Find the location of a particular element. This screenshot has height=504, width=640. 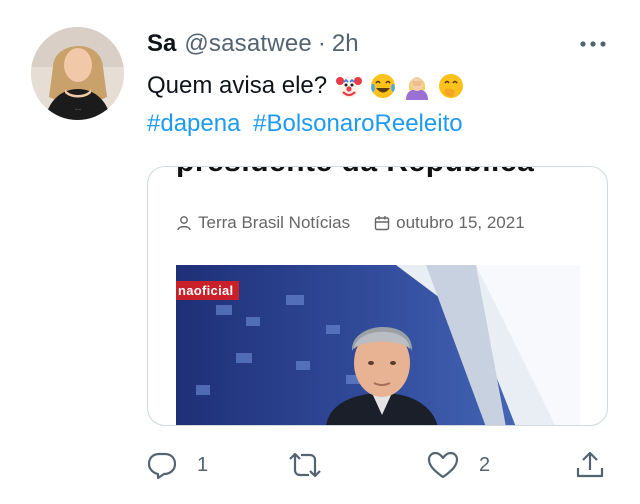

calendar-icon is located at coordinates (382, 223).